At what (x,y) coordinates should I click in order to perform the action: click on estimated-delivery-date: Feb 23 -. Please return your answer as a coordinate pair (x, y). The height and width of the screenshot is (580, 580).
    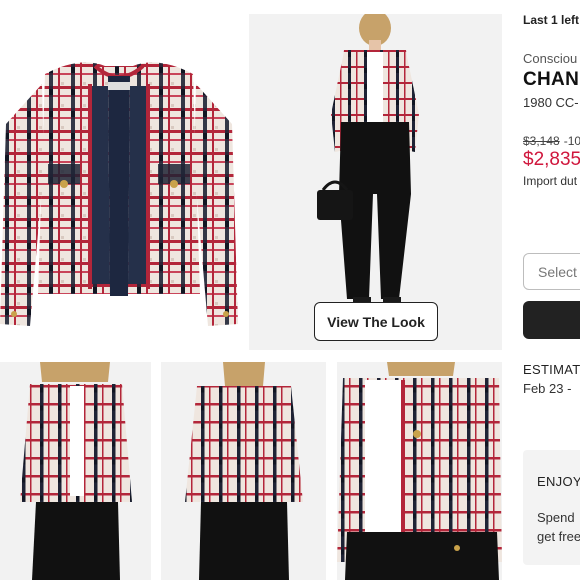
    Looking at the image, I should click on (547, 388).